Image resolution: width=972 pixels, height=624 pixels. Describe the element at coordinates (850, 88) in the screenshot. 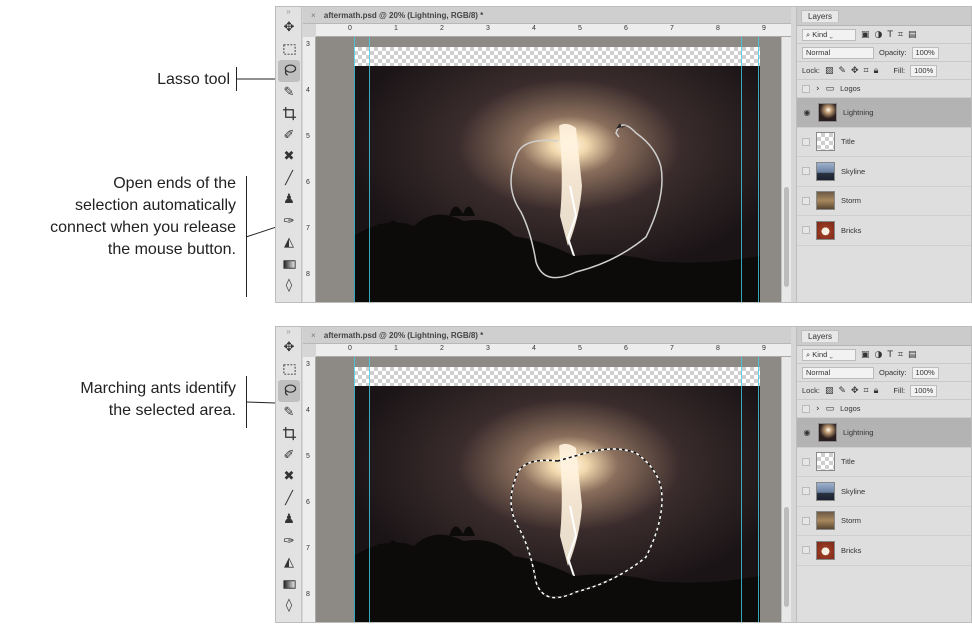

I see `layer-name: Logos` at that location.